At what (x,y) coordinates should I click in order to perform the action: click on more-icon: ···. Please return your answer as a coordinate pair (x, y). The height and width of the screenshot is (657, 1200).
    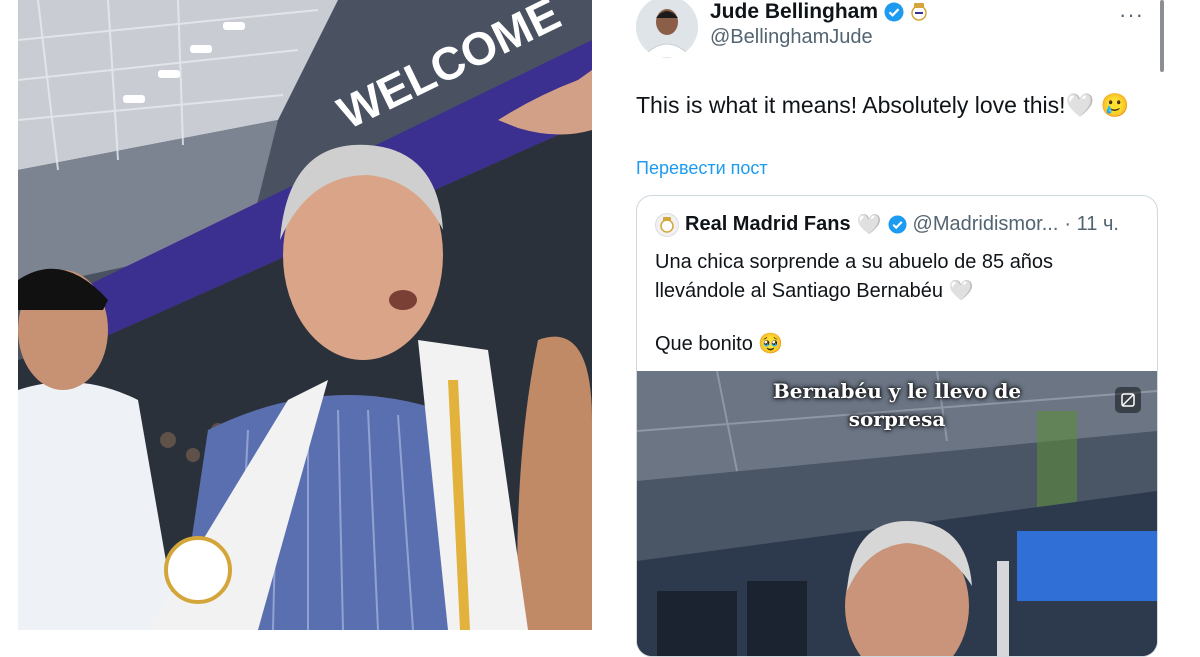
    Looking at the image, I should click on (1131, 15).